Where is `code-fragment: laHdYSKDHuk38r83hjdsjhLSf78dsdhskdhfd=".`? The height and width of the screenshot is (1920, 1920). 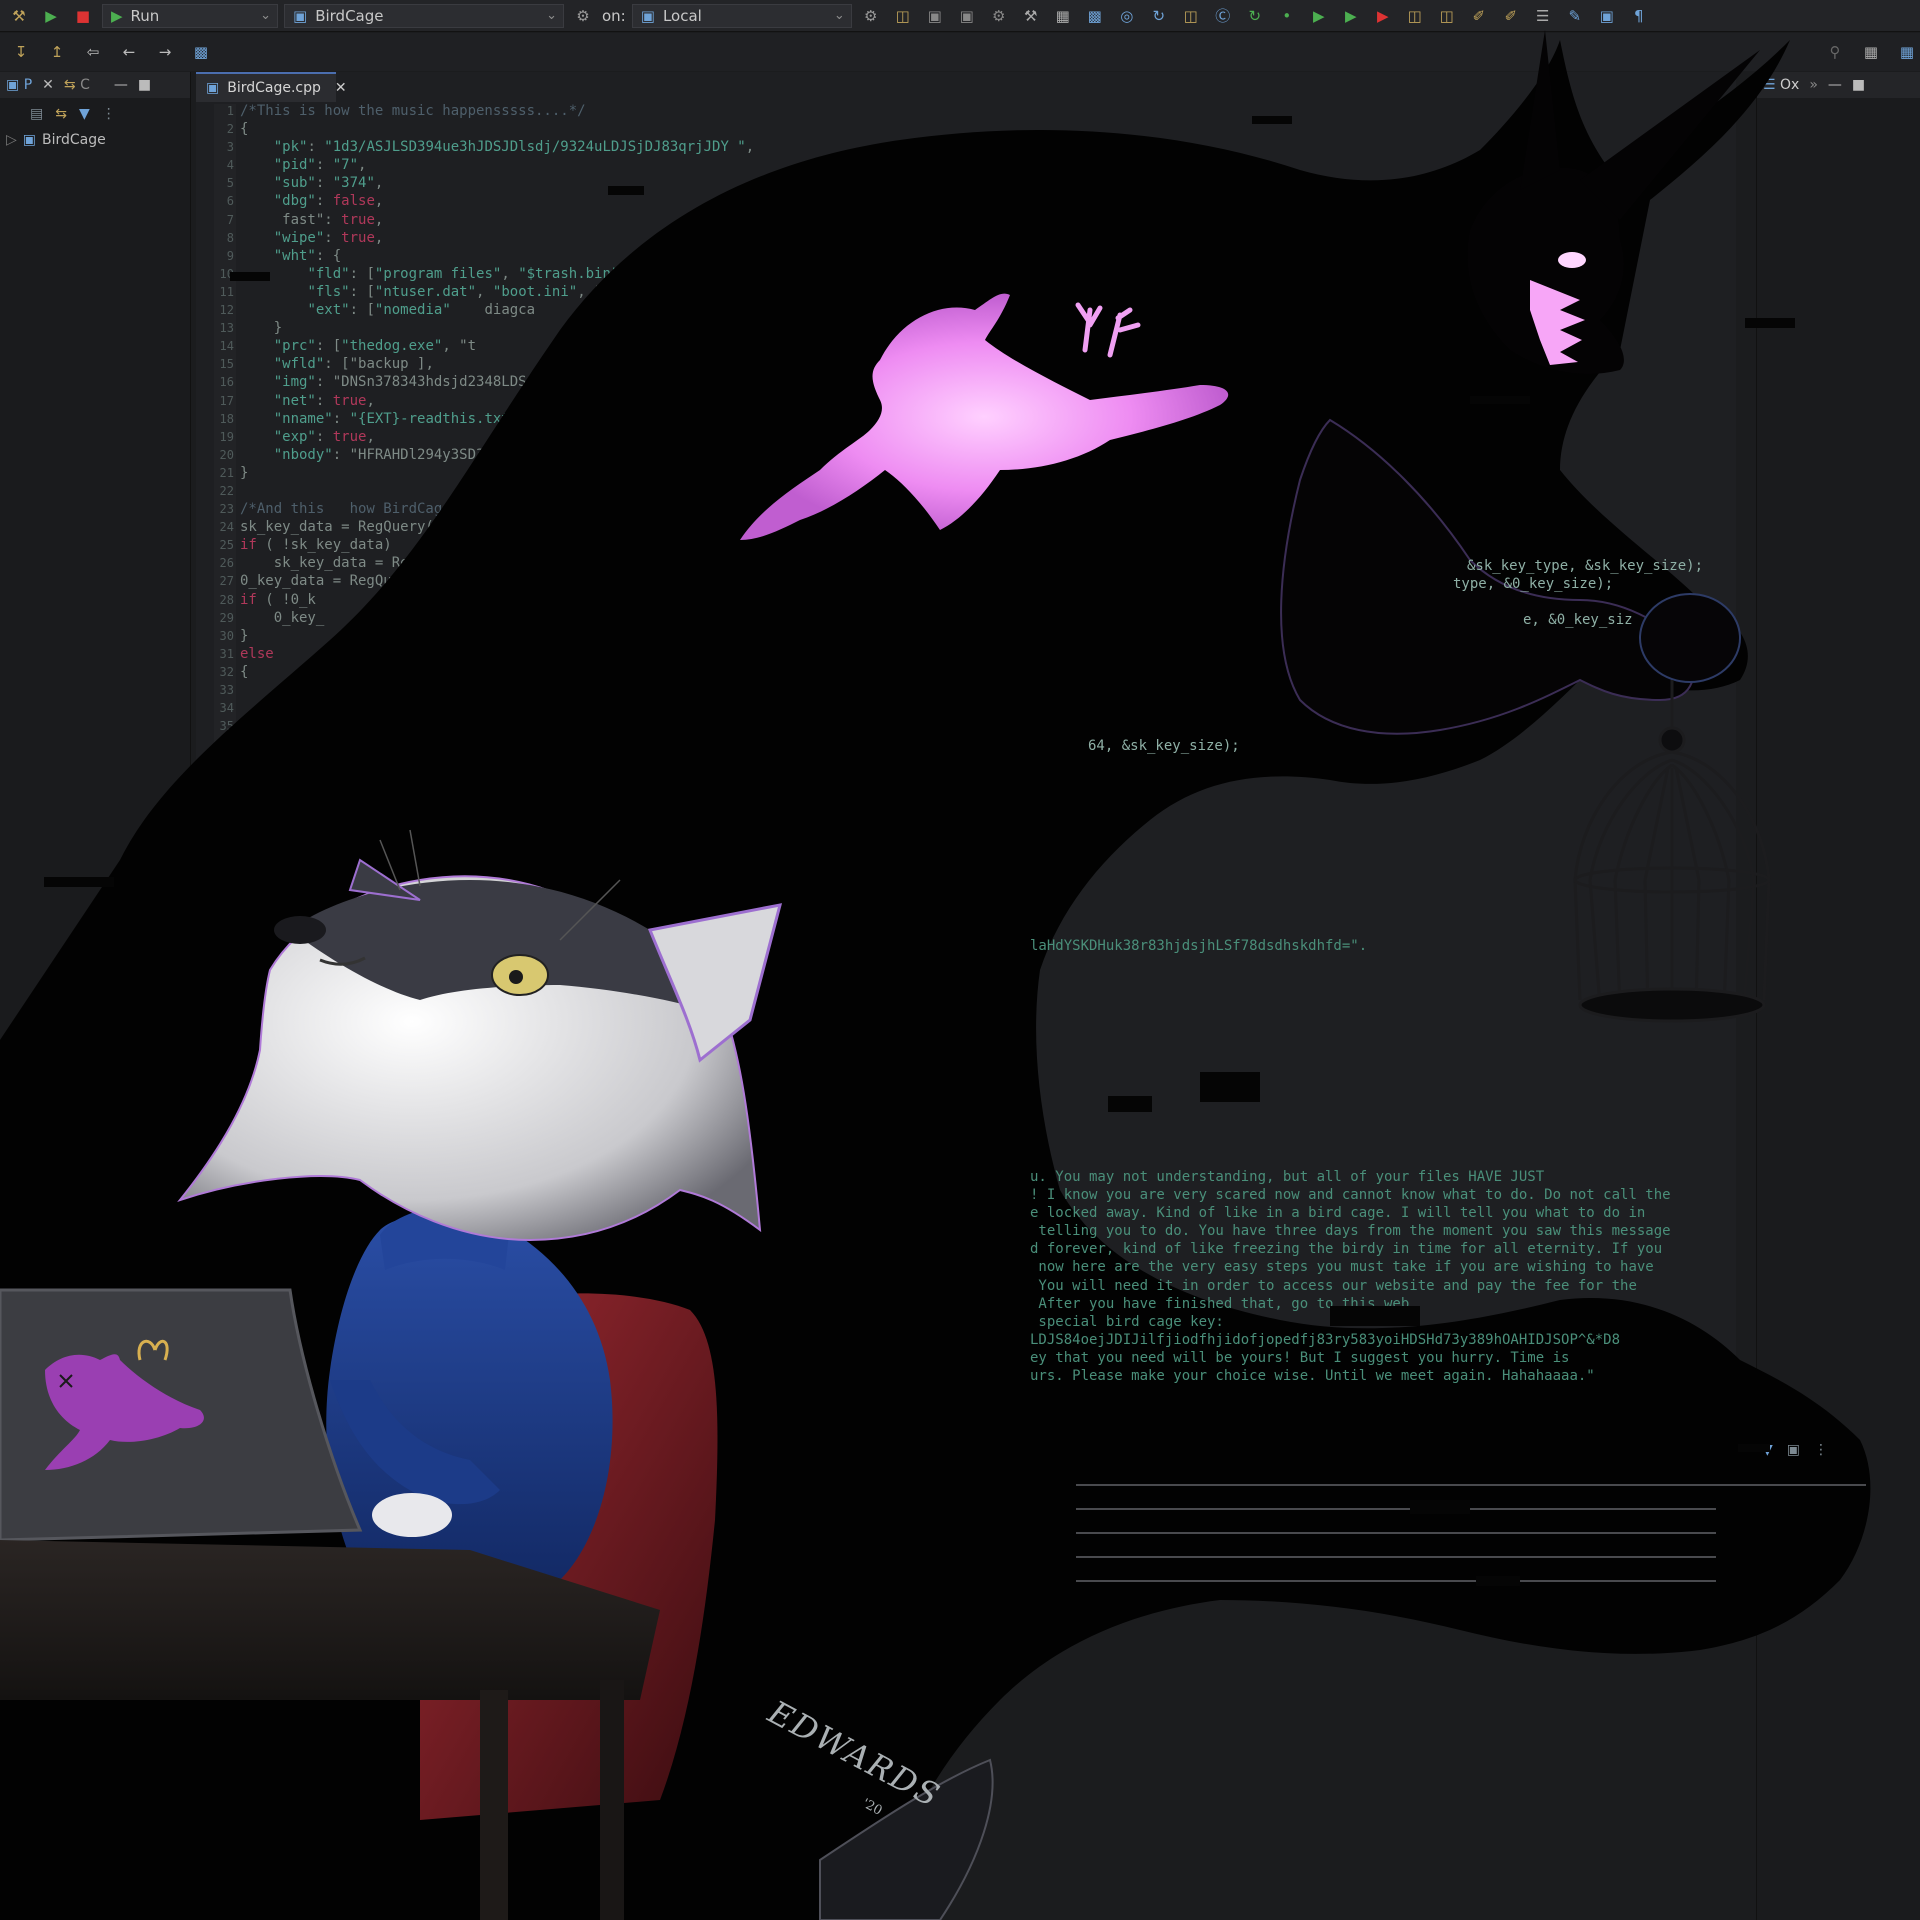 code-fragment: laHdYSKDHuk38r83hjdsjhLSf78dsdhskdhfd=". is located at coordinates (1199, 946).